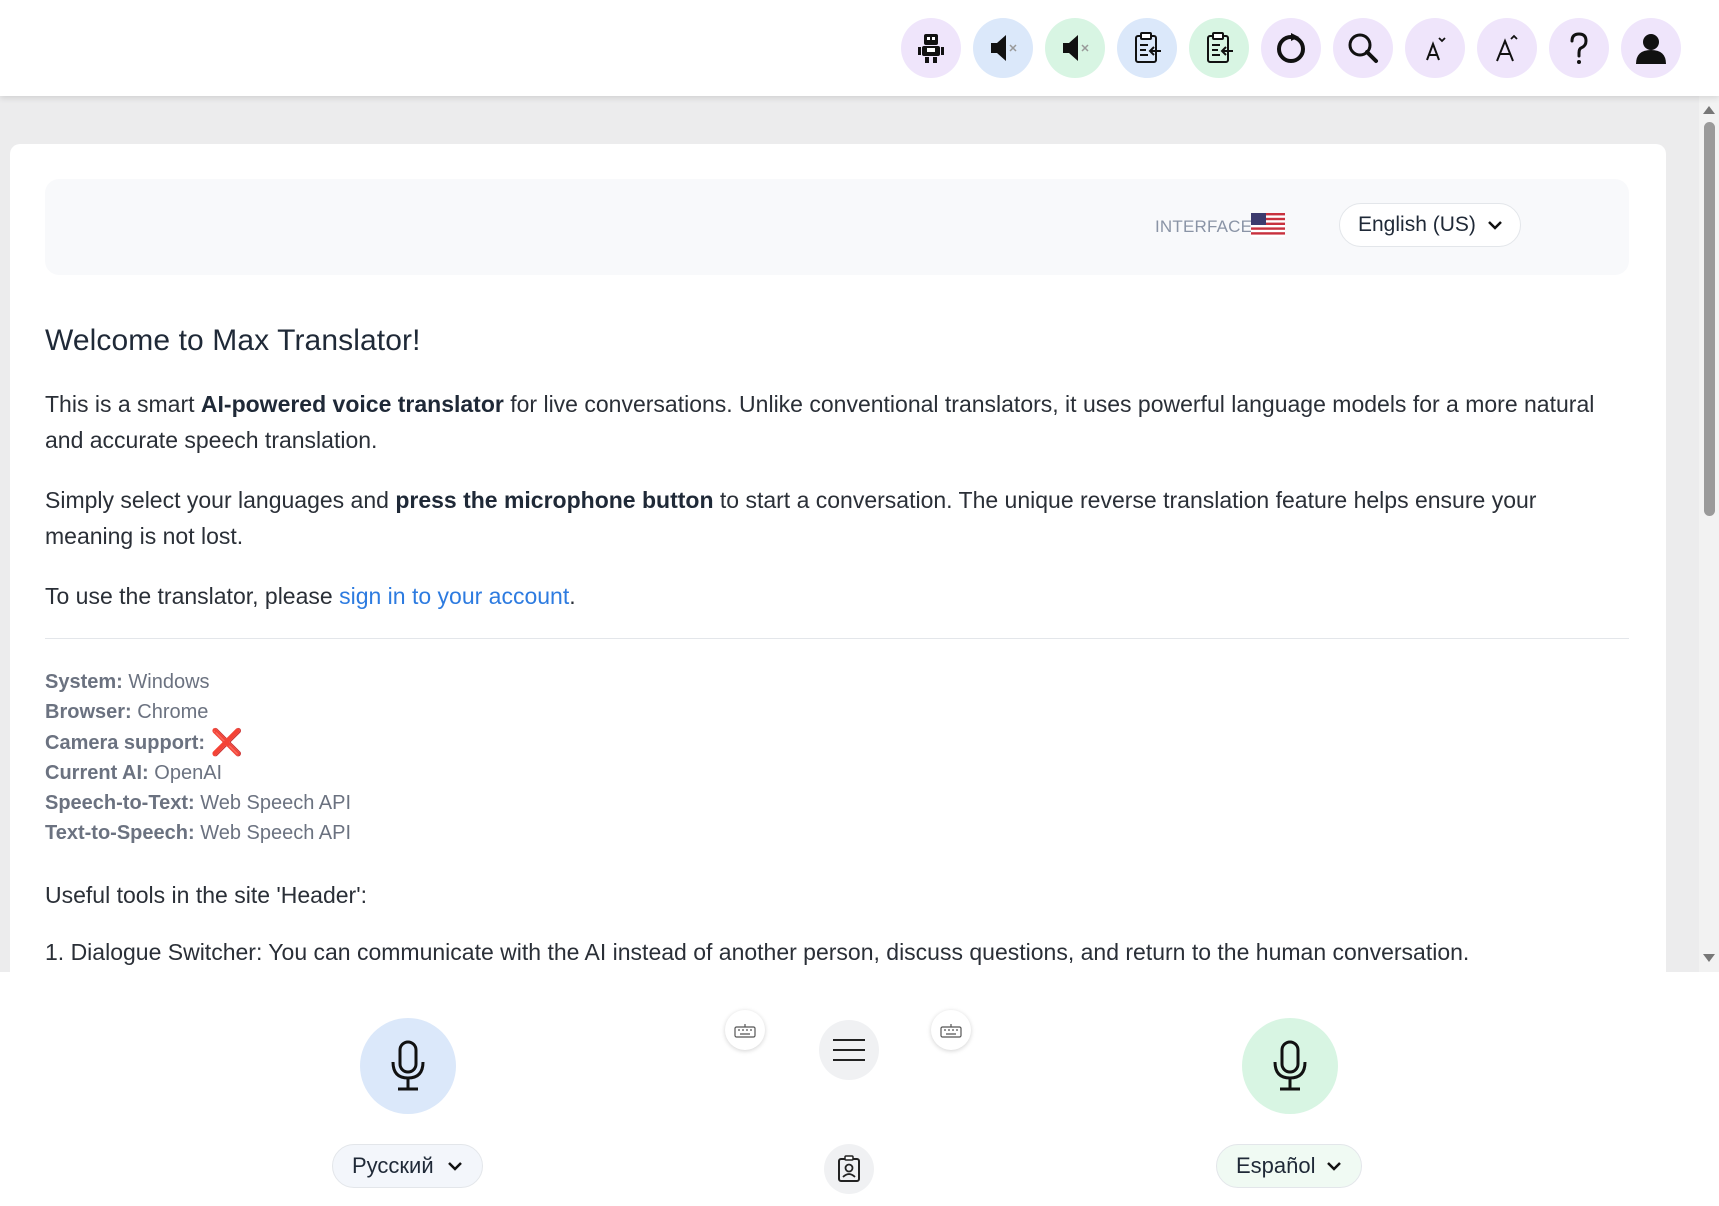 This screenshot has height=1206, width=1719. I want to click on id-badge-icon, so click(849, 1168).